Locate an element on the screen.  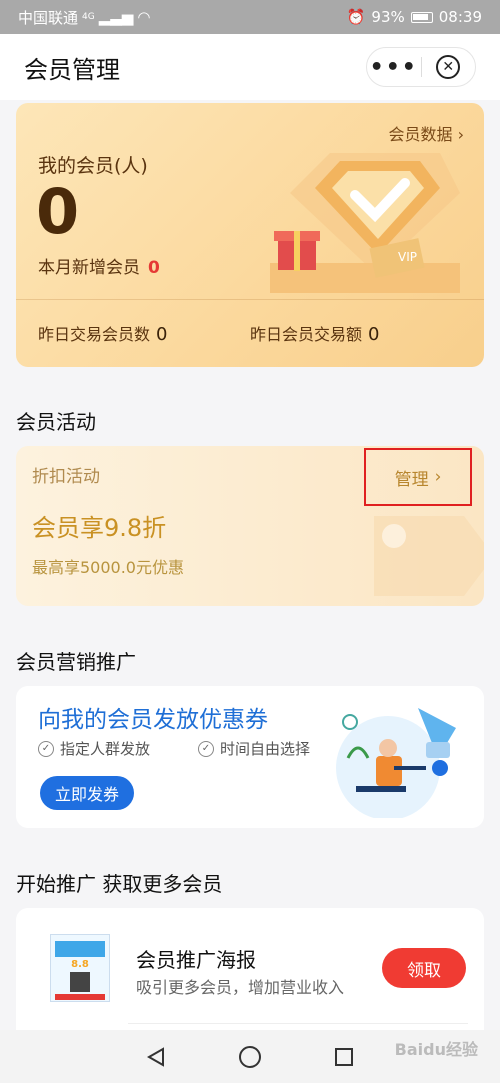
poster-thumb-footer is located at coordinates (80, 997).